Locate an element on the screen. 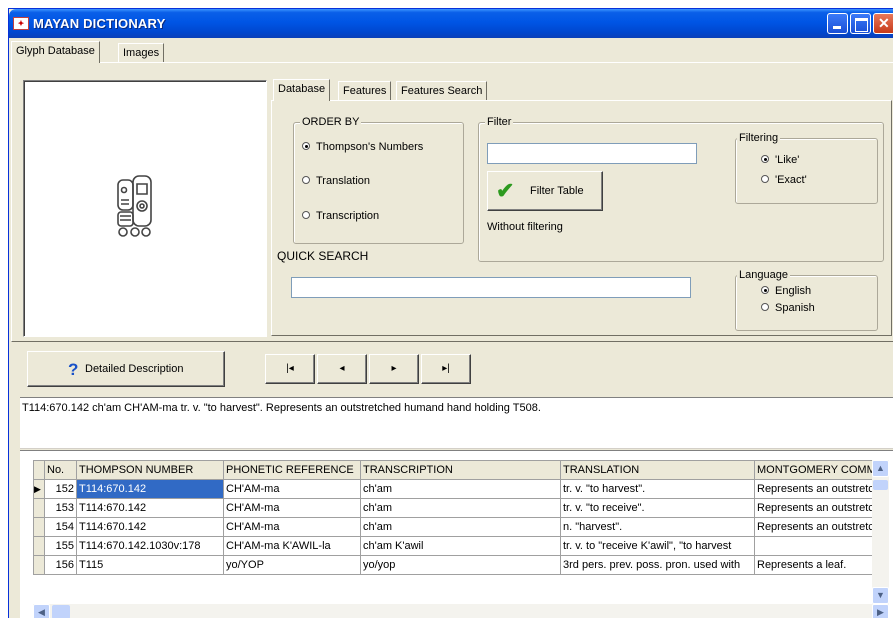  last-record-button: ▸| is located at coordinates (446, 369).